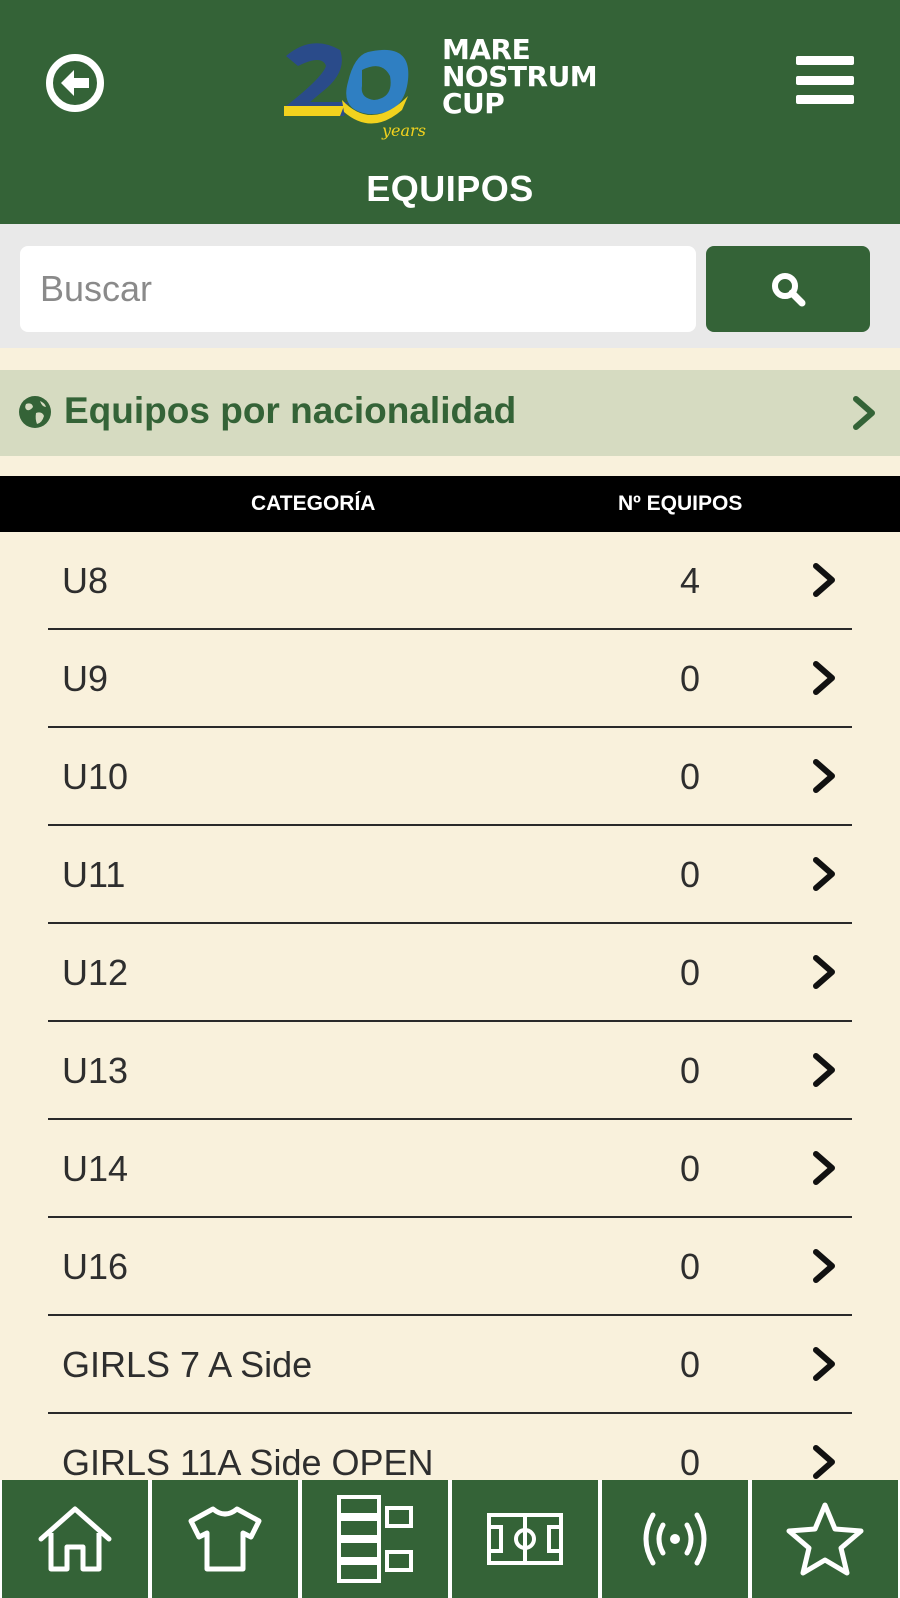 The height and width of the screenshot is (1598, 900). What do you see at coordinates (450, 973) in the screenshot?
I see `category-row: U12 0` at bounding box center [450, 973].